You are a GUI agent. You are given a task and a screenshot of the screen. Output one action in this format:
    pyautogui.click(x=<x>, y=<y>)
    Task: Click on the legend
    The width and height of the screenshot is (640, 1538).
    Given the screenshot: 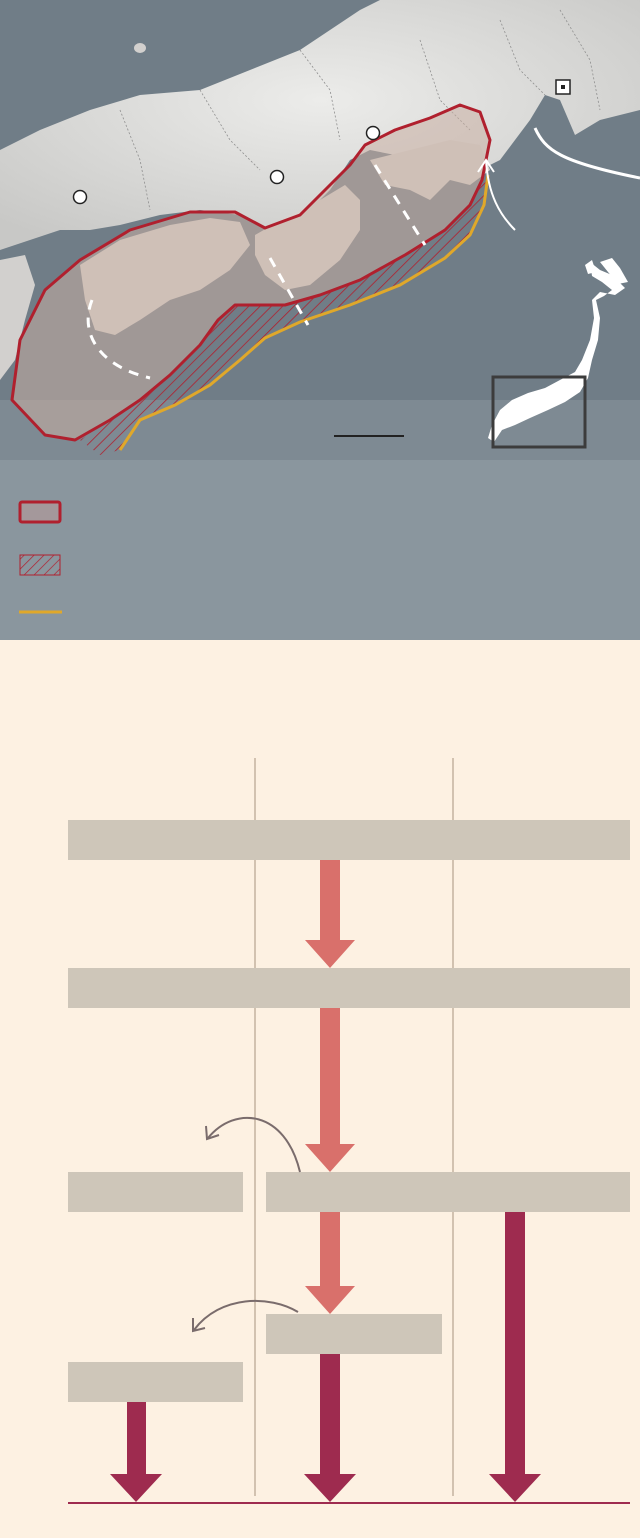 What is the action you would take?
    pyautogui.click(x=40, y=557)
    